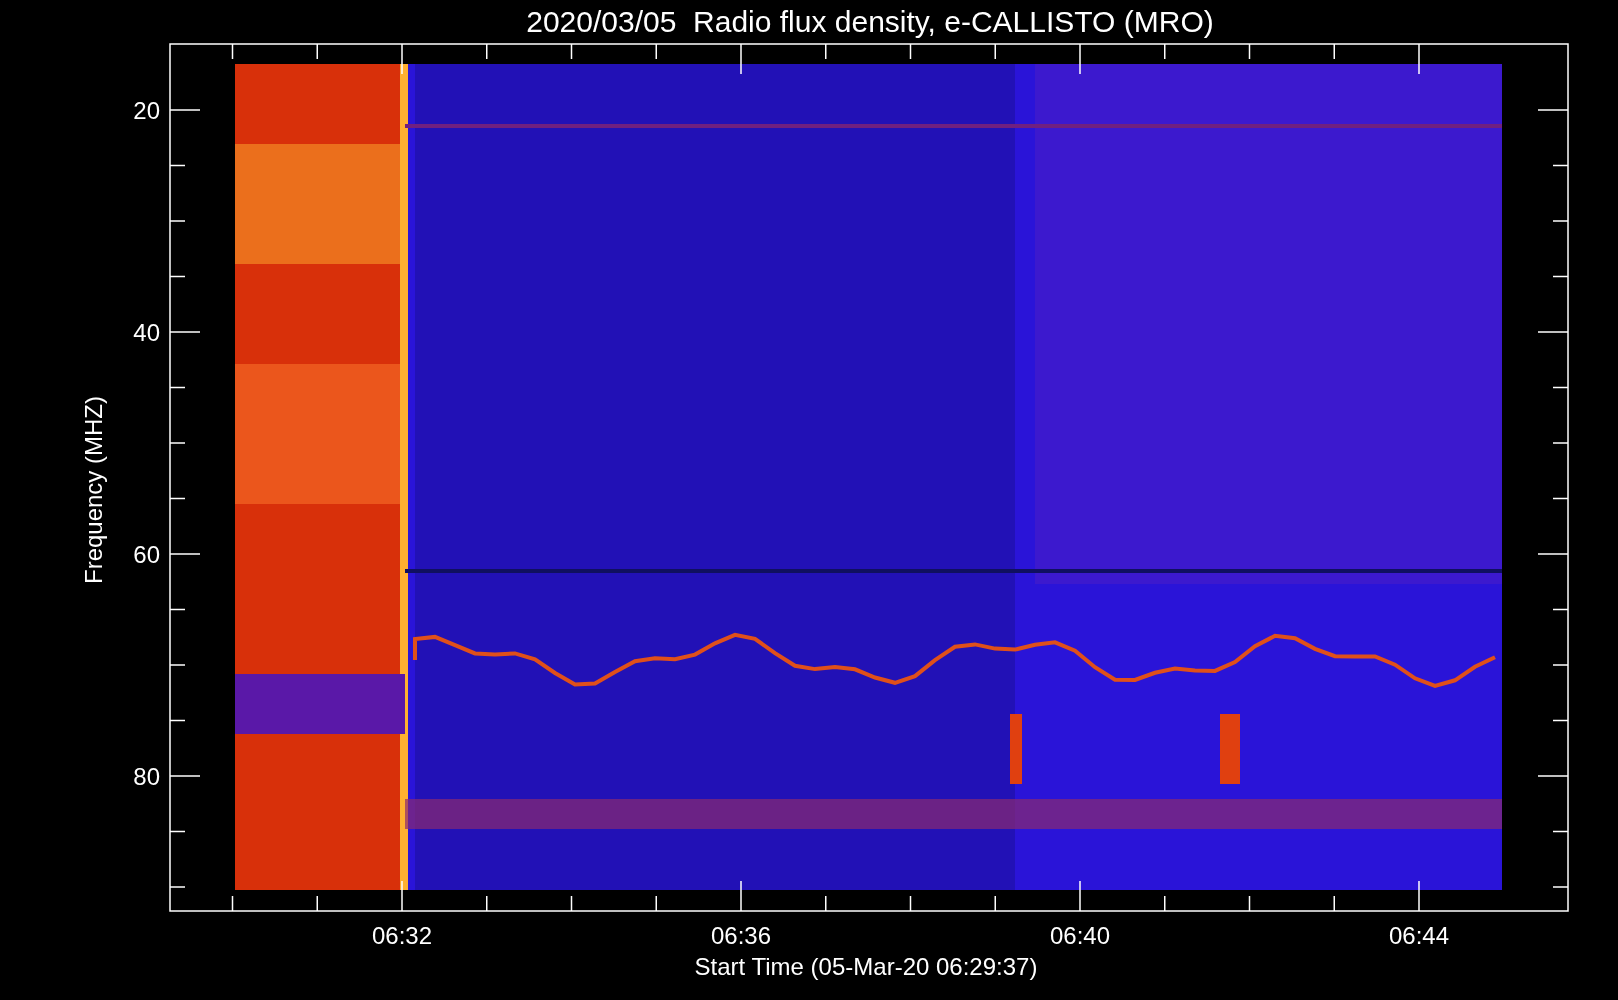  What do you see at coordinates (402, 935) in the screenshot?
I see `x-tick-label: 06:32` at bounding box center [402, 935].